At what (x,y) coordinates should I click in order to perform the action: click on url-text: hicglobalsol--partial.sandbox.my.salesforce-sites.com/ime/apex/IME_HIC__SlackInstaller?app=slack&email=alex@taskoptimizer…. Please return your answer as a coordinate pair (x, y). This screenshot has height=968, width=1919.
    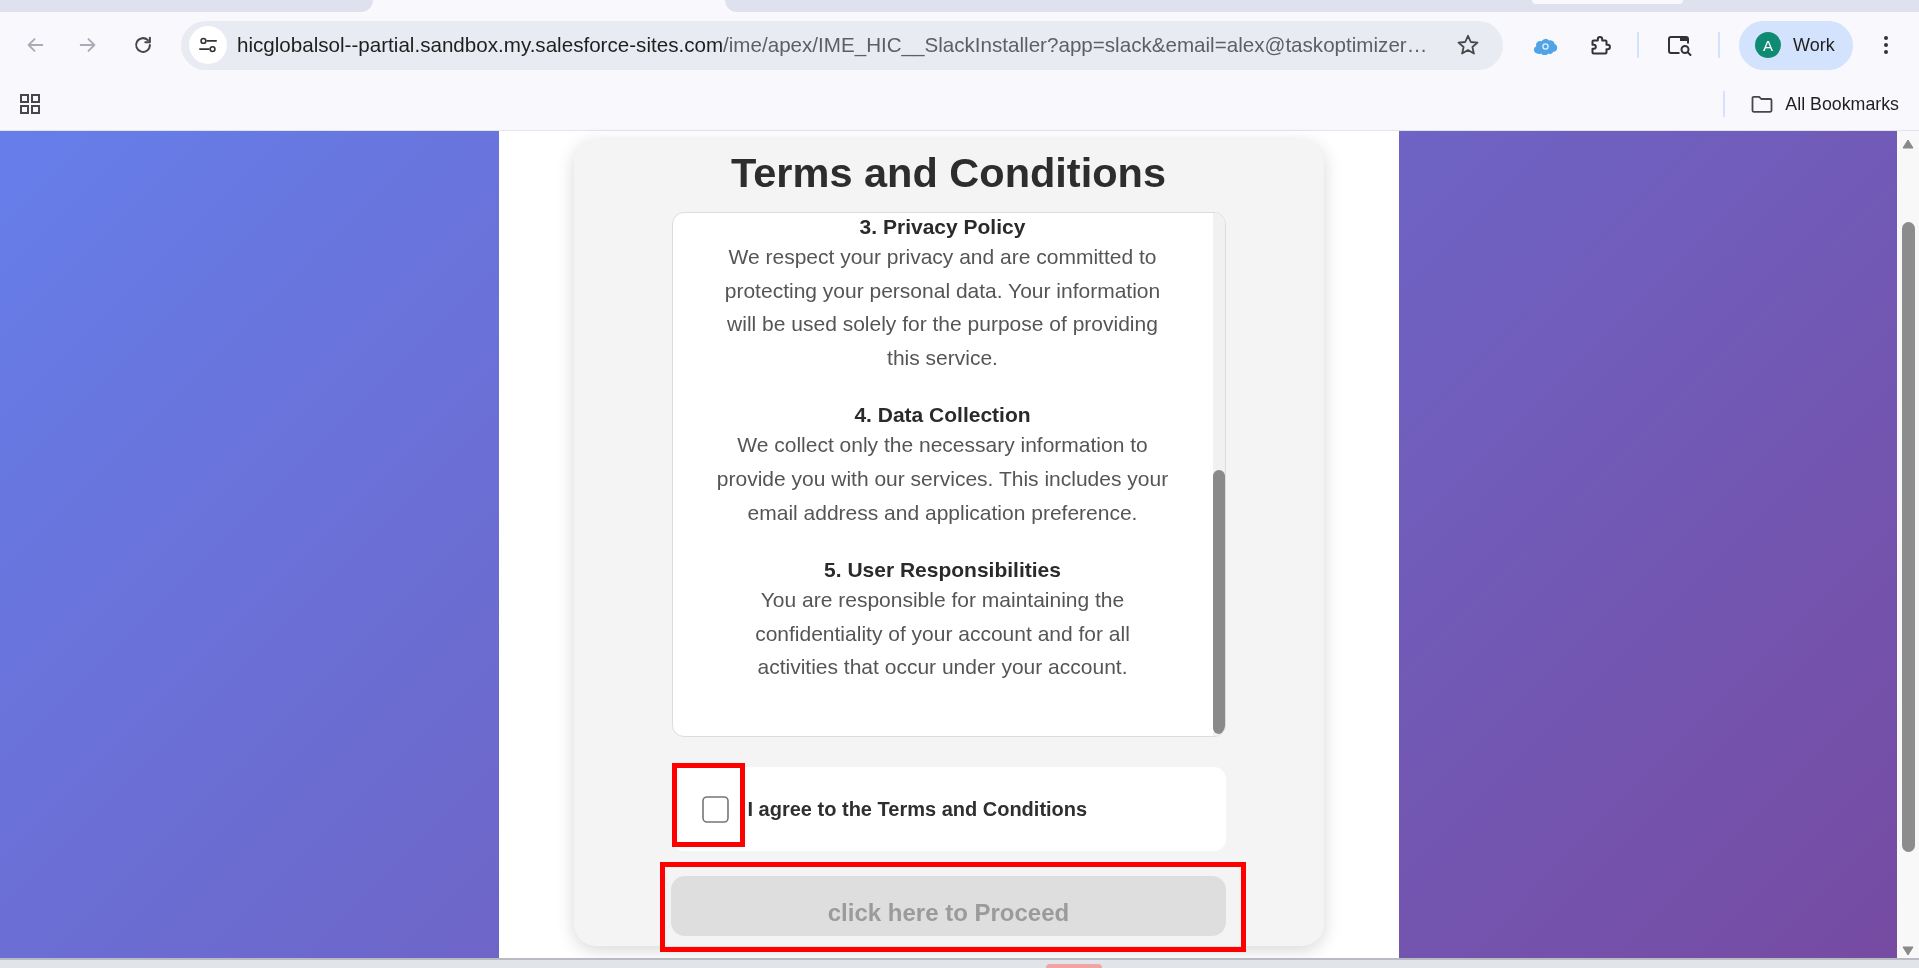
    Looking at the image, I should click on (832, 45).